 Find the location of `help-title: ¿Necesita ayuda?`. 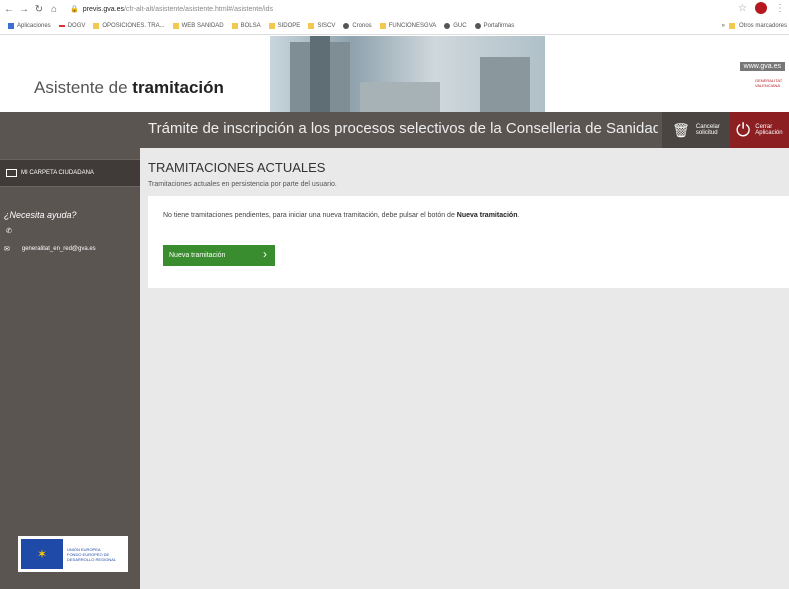

help-title: ¿Necesita ayuda? is located at coordinates (40, 215).